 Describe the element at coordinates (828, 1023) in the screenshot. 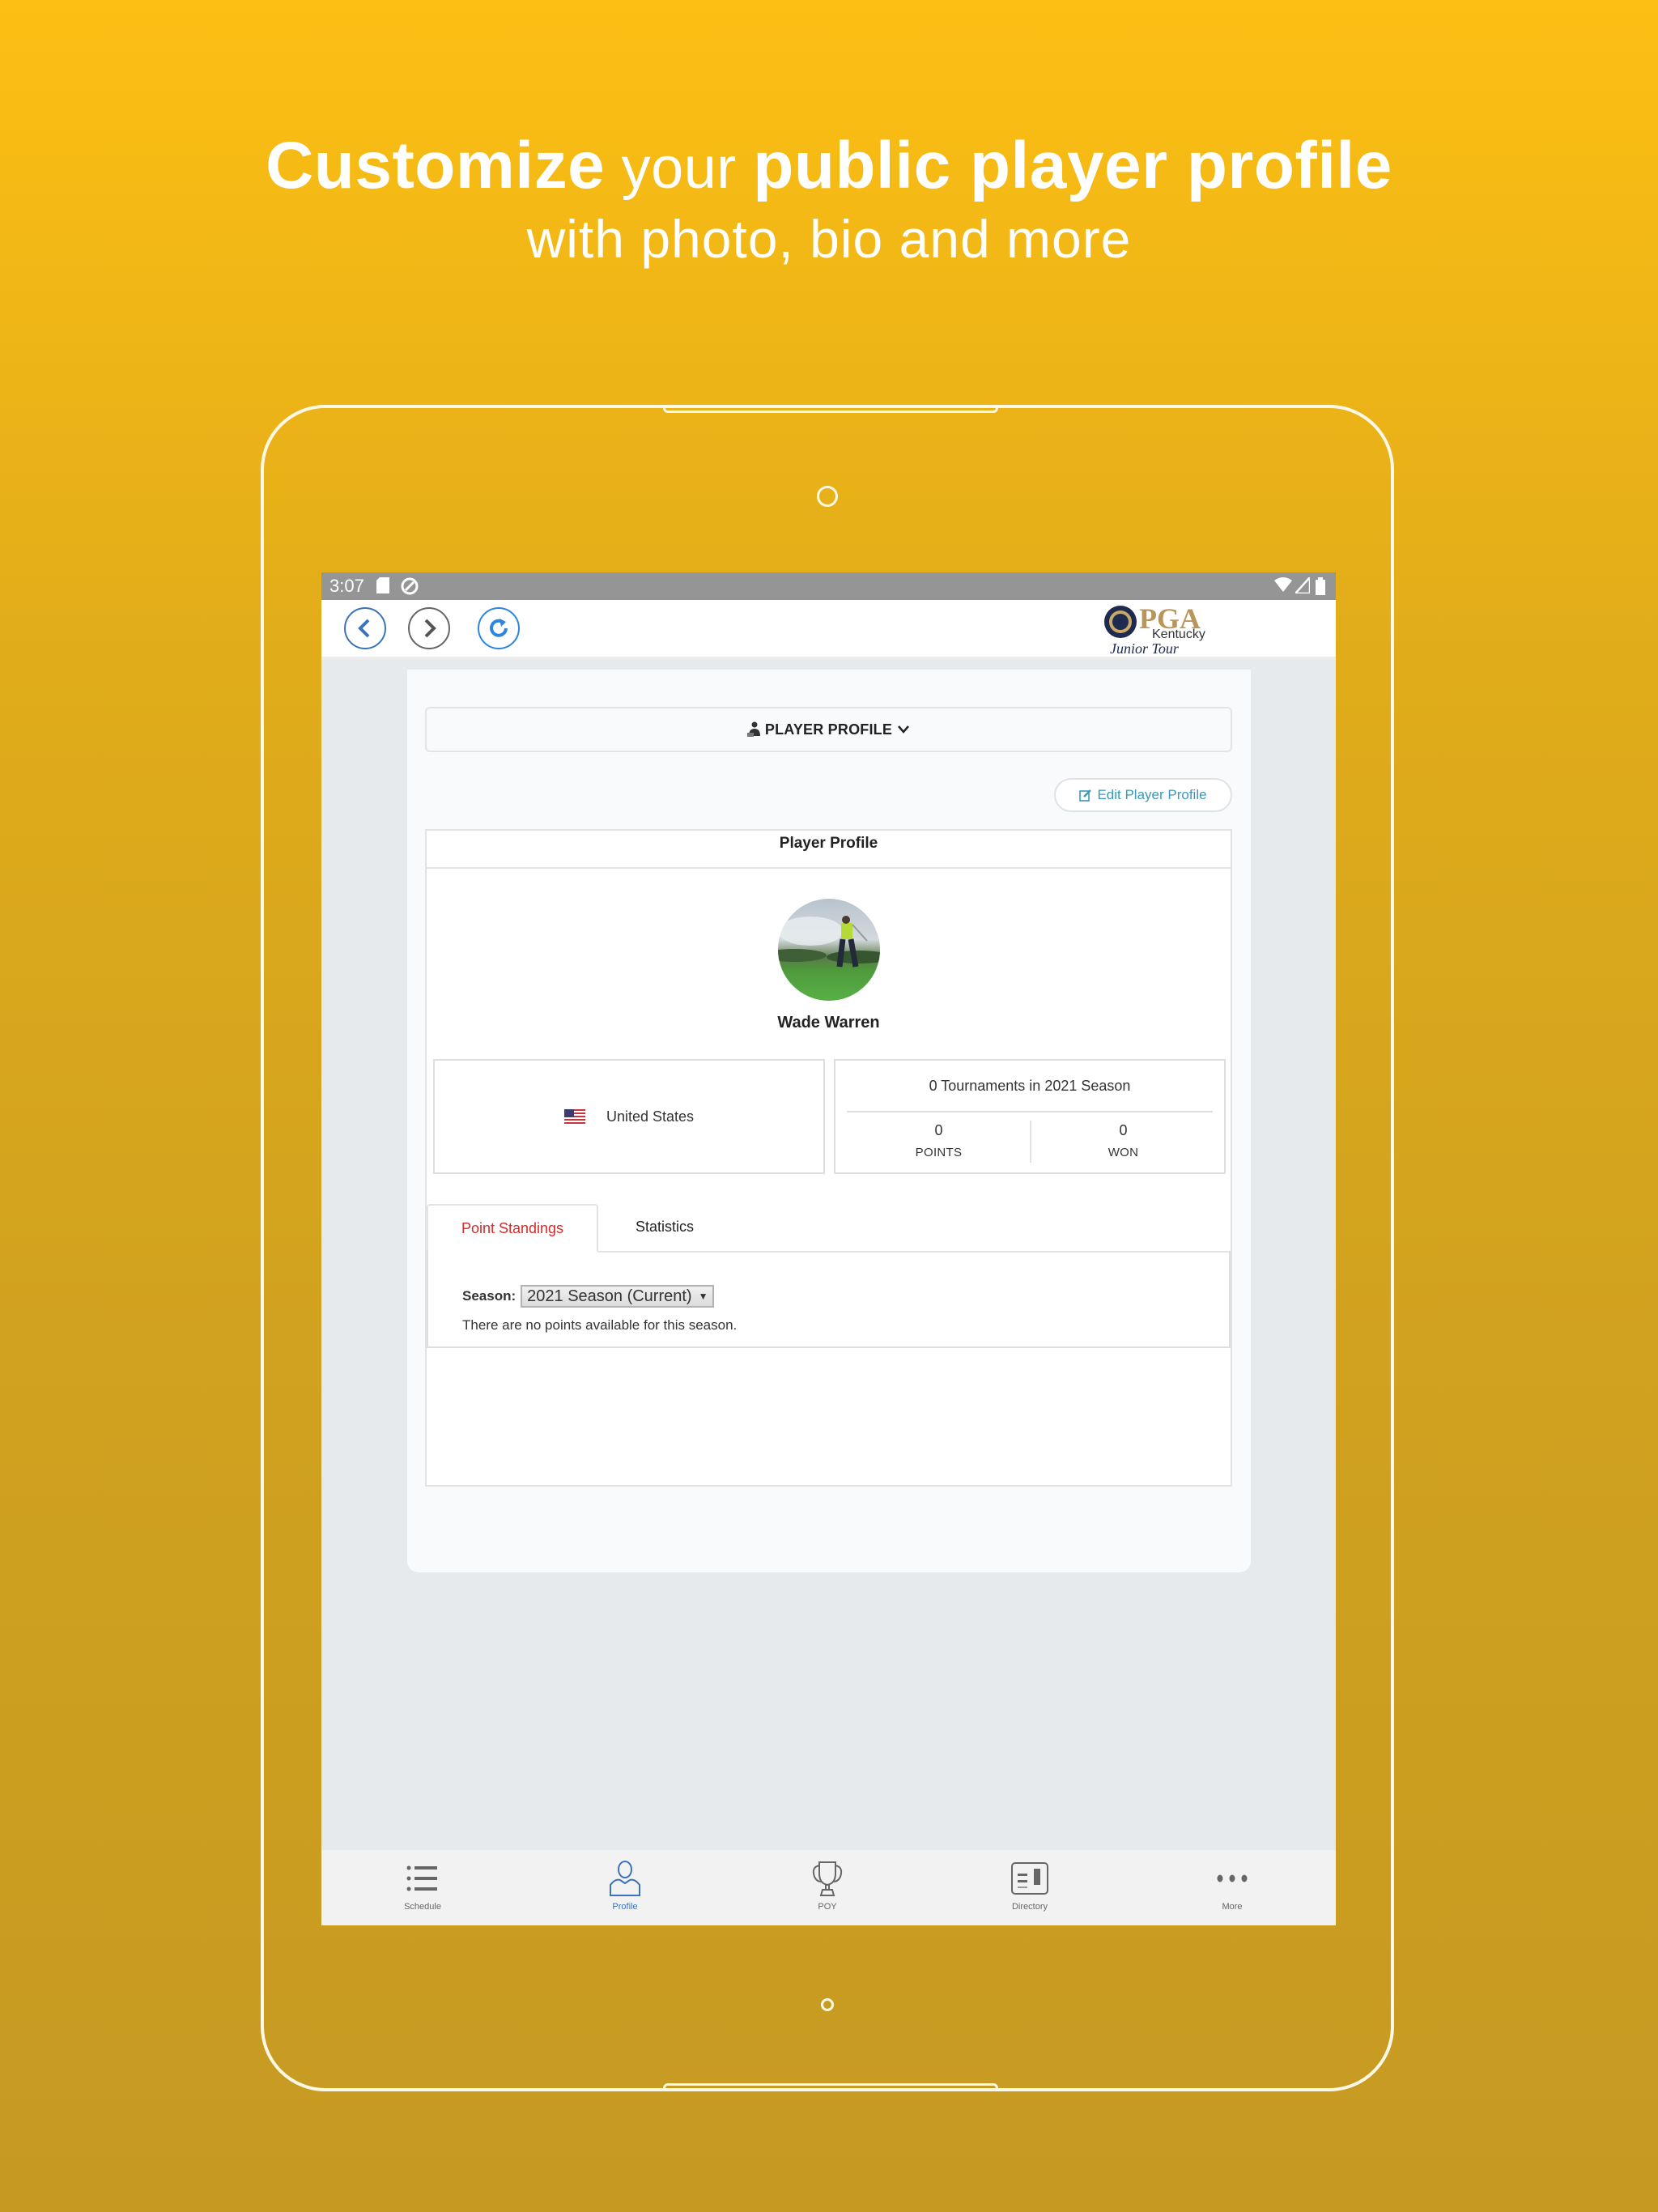

I see `player-name: Wade Warren` at that location.